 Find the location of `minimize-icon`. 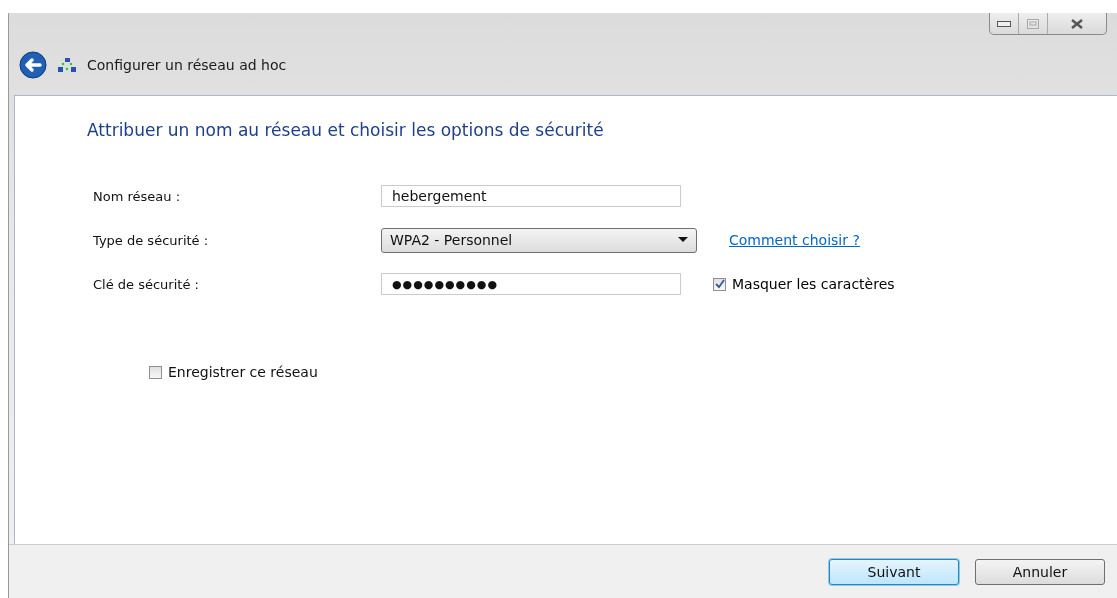

minimize-icon is located at coordinates (1004, 23).